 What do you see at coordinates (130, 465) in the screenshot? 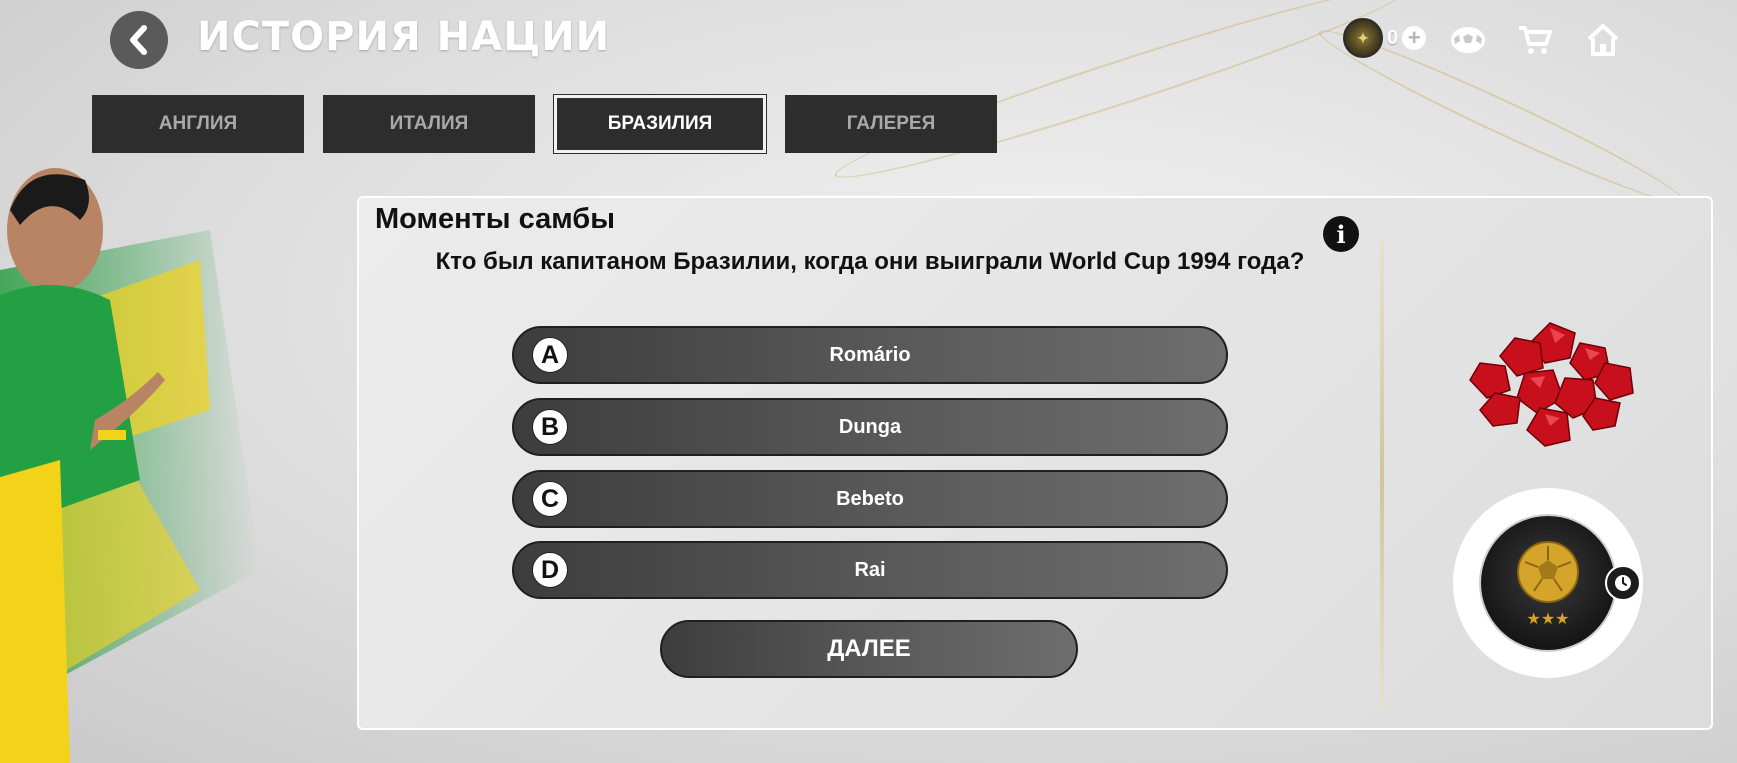
I see `player-artwork` at bounding box center [130, 465].